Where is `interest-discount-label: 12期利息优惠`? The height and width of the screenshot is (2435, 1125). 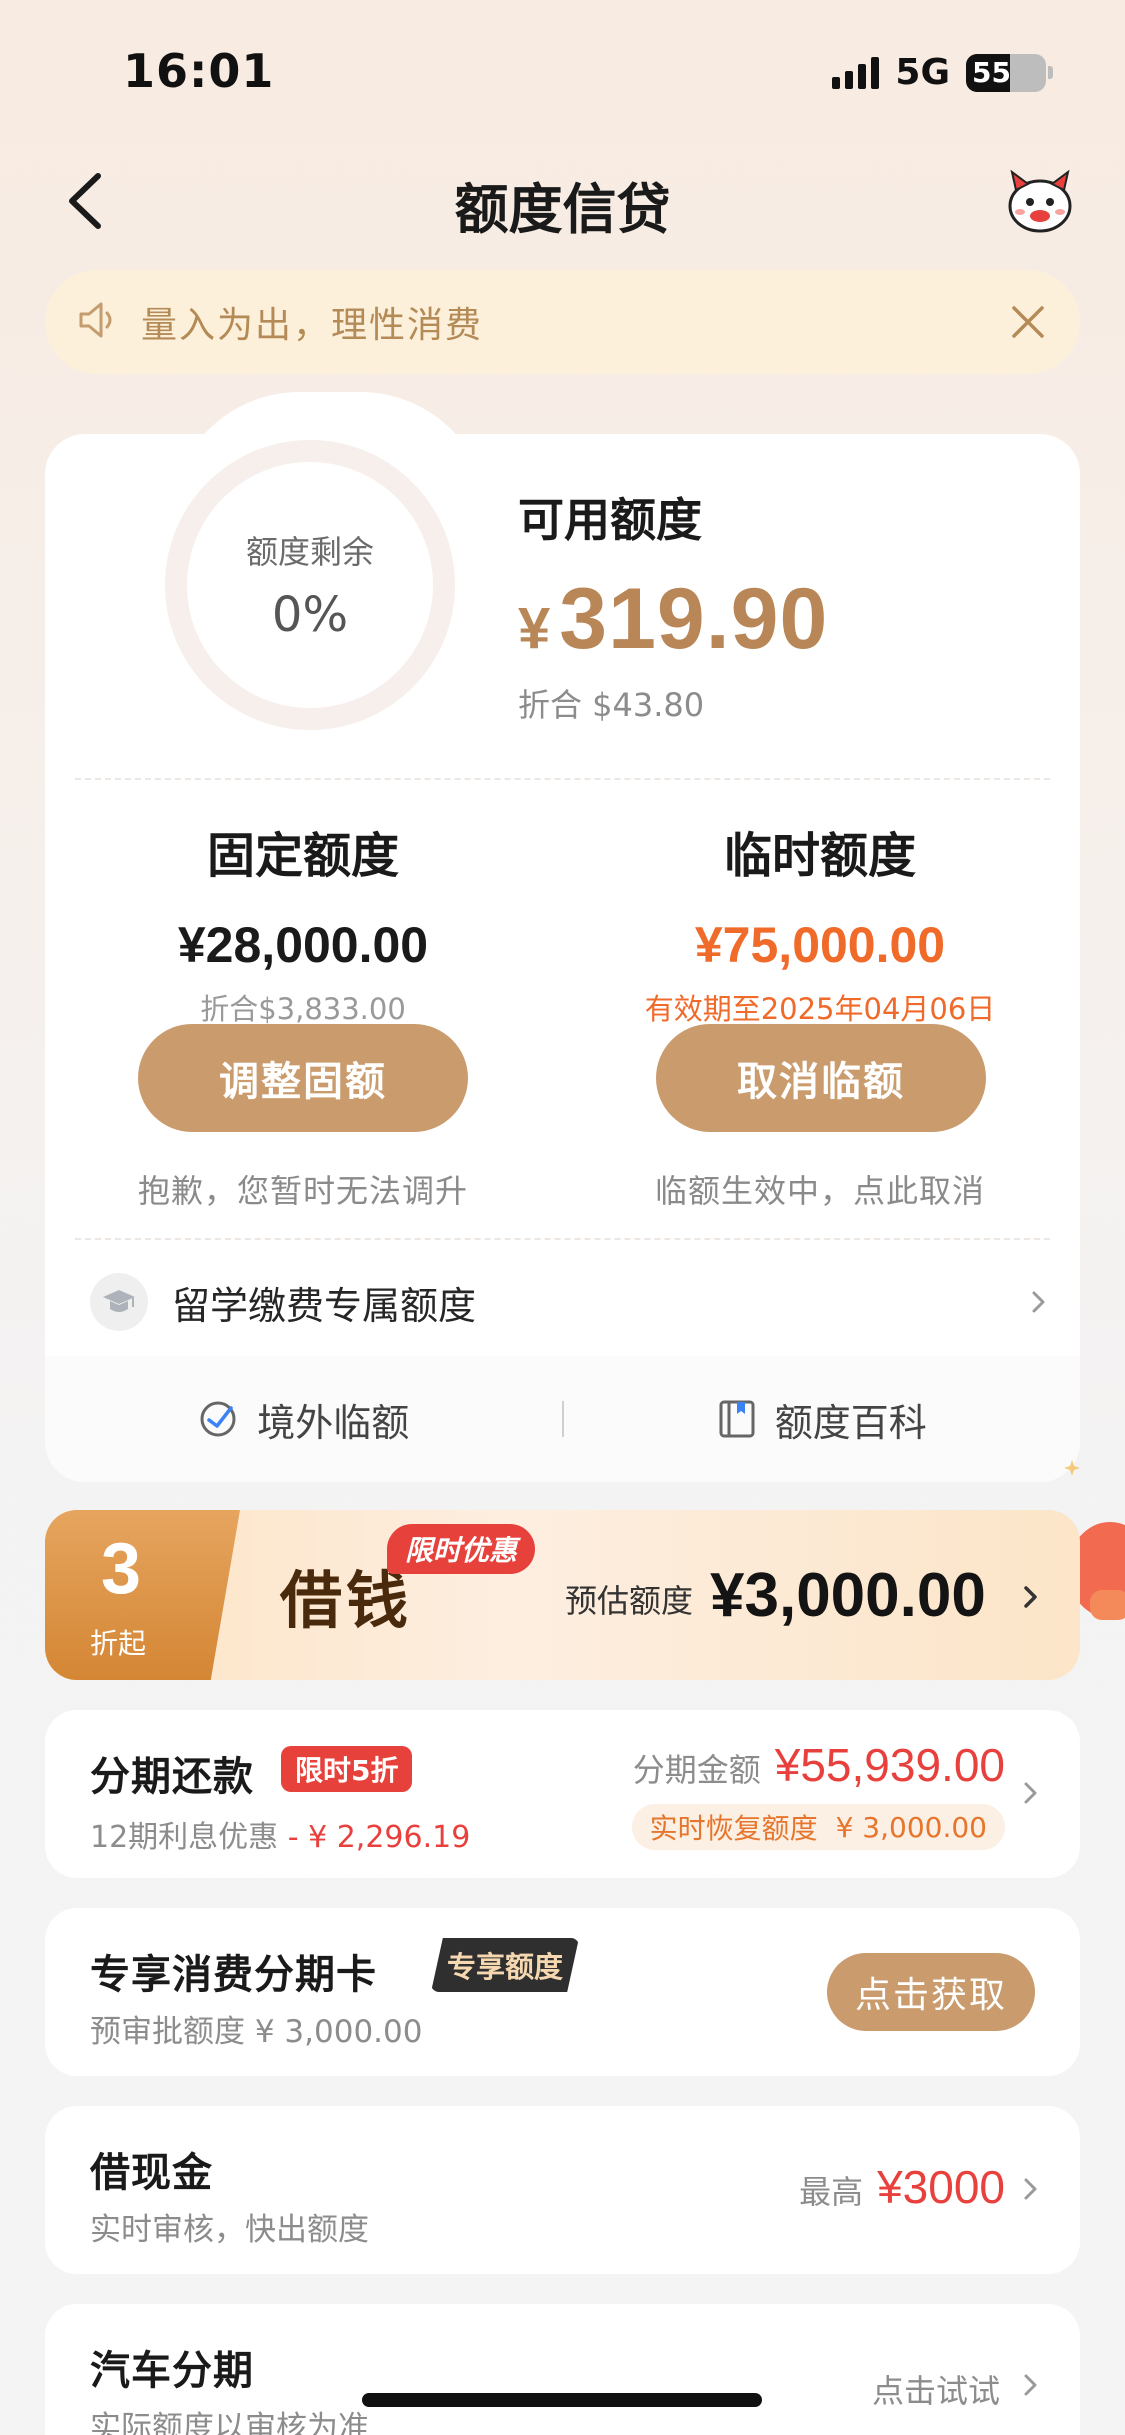 interest-discount-label: 12期利息优惠 is located at coordinates (184, 1837).